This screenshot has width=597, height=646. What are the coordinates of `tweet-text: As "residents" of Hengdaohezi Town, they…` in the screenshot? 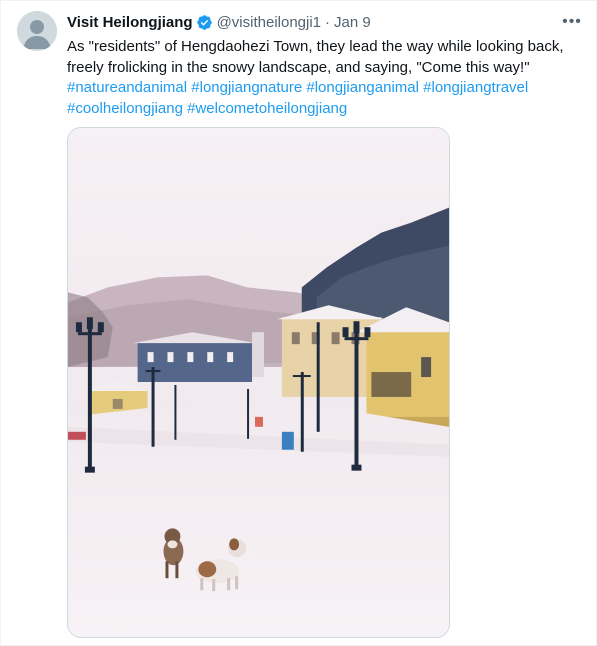 It's located at (327, 78).